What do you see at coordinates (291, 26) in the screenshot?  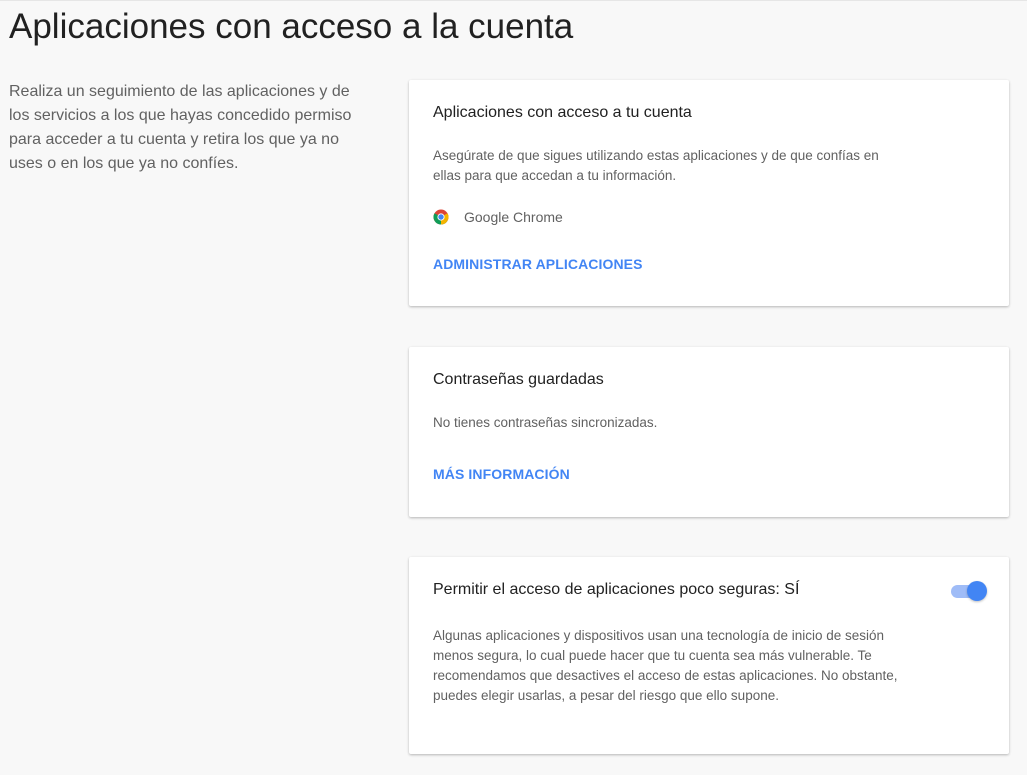 I see `page-title: Aplicaciones con acceso a la cuenta` at bounding box center [291, 26].